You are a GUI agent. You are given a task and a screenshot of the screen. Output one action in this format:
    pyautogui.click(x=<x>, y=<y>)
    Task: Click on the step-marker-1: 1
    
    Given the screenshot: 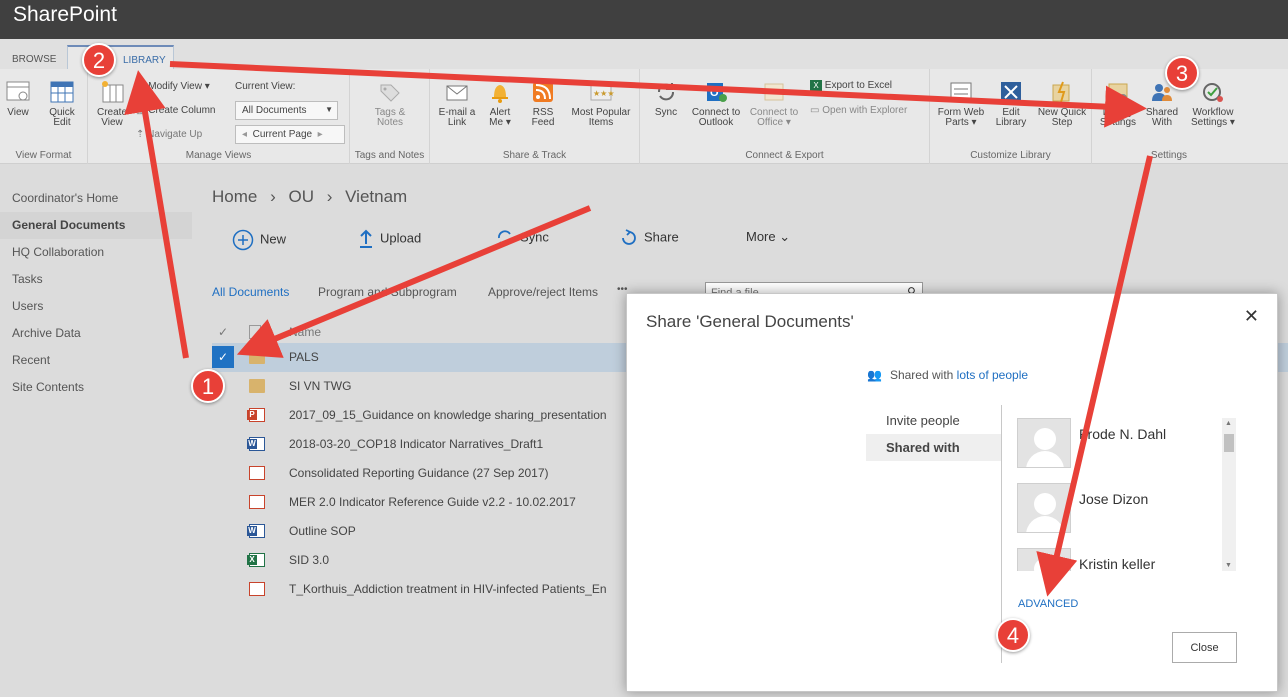 What is the action you would take?
    pyautogui.click(x=208, y=386)
    